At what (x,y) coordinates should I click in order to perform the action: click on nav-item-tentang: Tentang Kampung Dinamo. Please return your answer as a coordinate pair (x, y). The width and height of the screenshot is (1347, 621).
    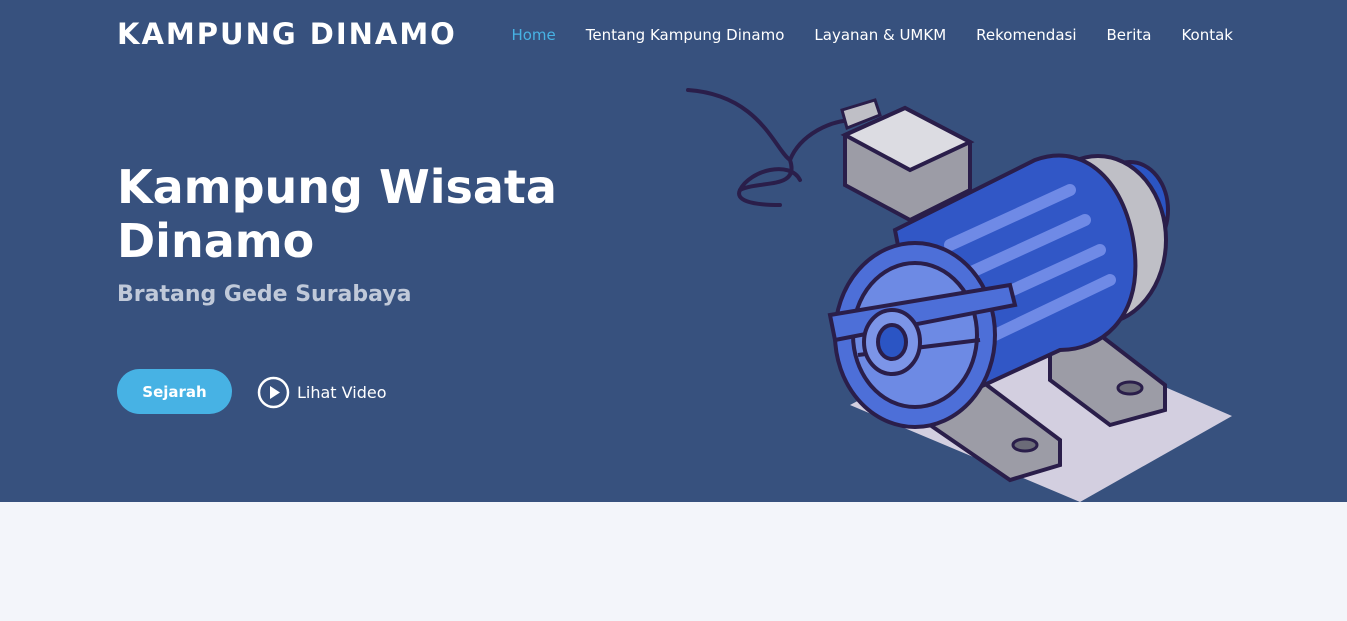
    Looking at the image, I should click on (685, 35).